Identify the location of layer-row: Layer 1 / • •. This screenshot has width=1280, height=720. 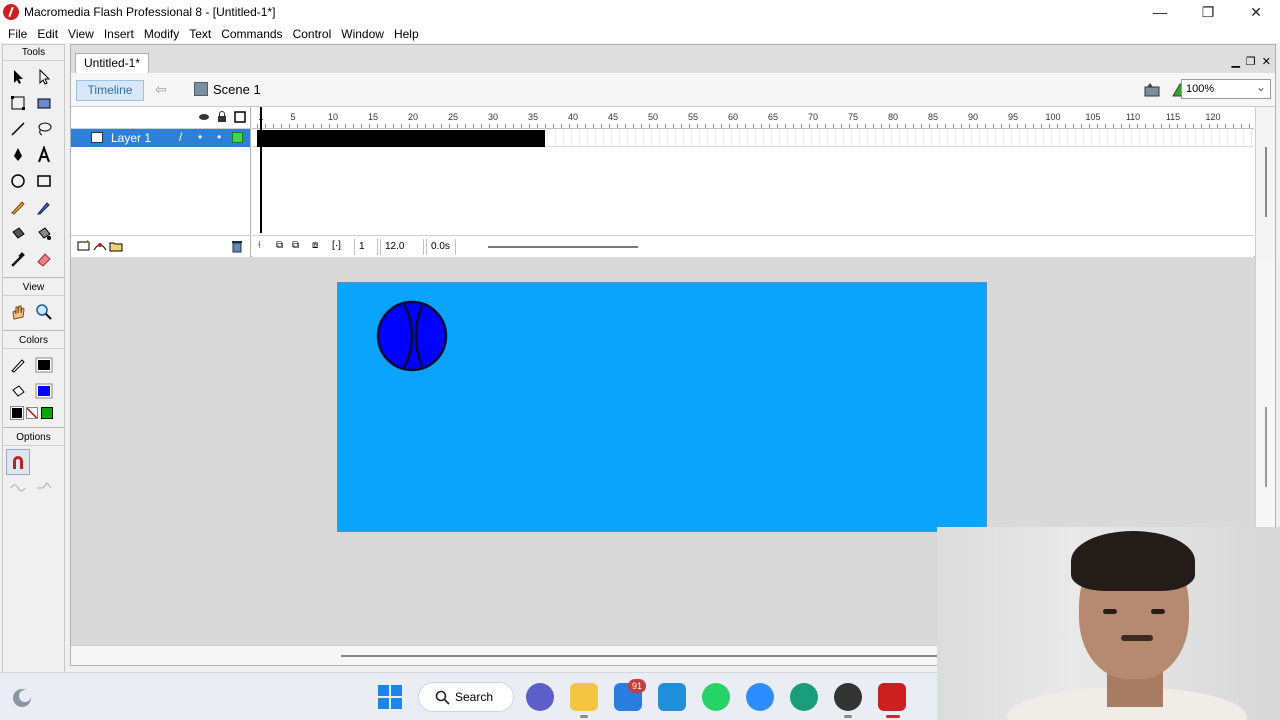
(160, 138).